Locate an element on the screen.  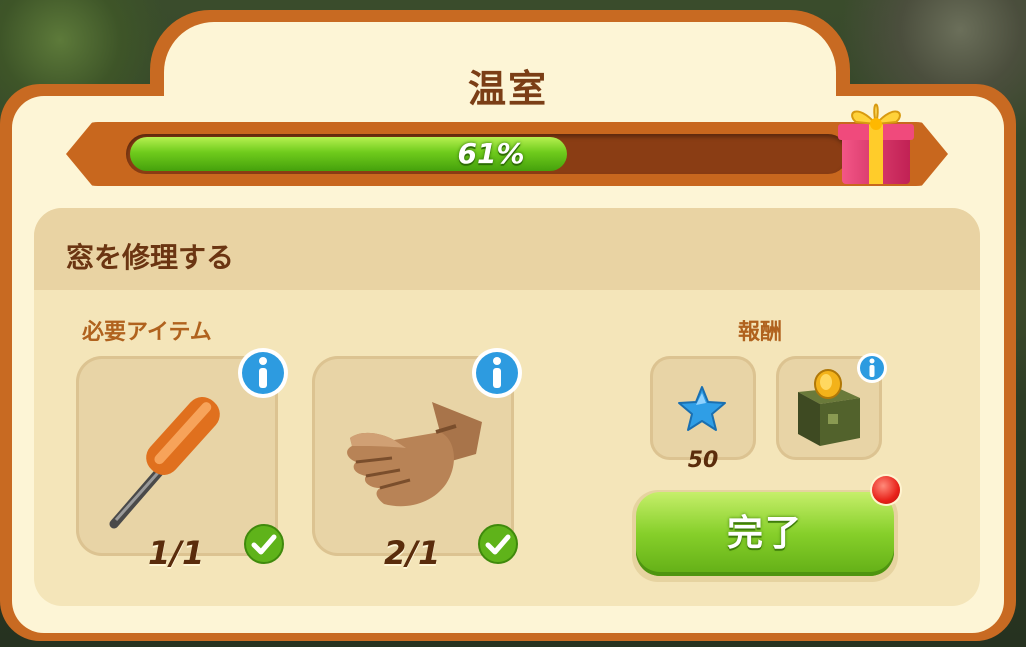
required-items-label: 必要アイテム is located at coordinates (147, 332).